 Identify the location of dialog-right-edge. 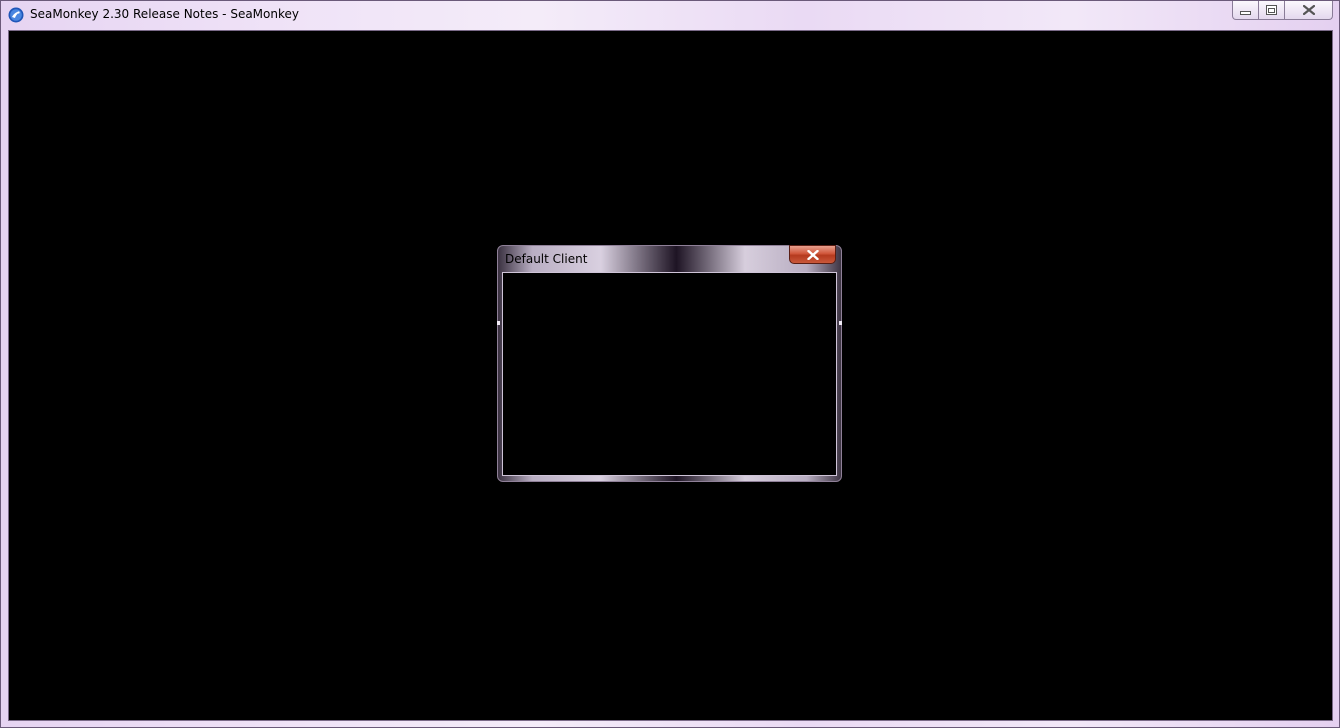
(840, 323).